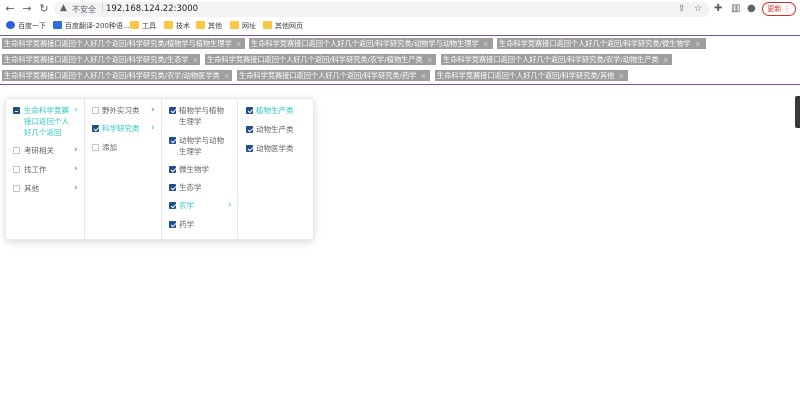  I want to click on cascader-option: 药学, so click(199, 224).